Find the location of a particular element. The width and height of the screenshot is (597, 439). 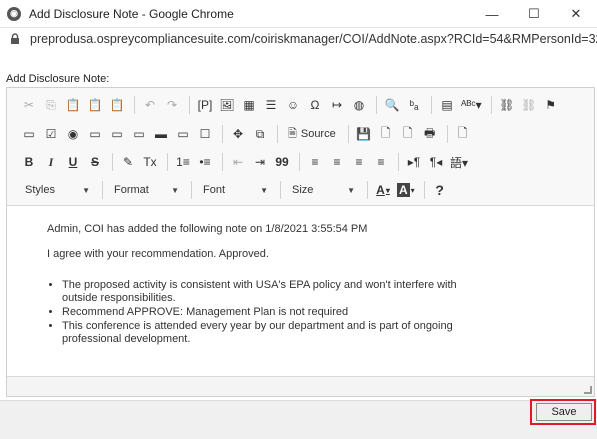

save-doc-icon: 💾 is located at coordinates (364, 134).